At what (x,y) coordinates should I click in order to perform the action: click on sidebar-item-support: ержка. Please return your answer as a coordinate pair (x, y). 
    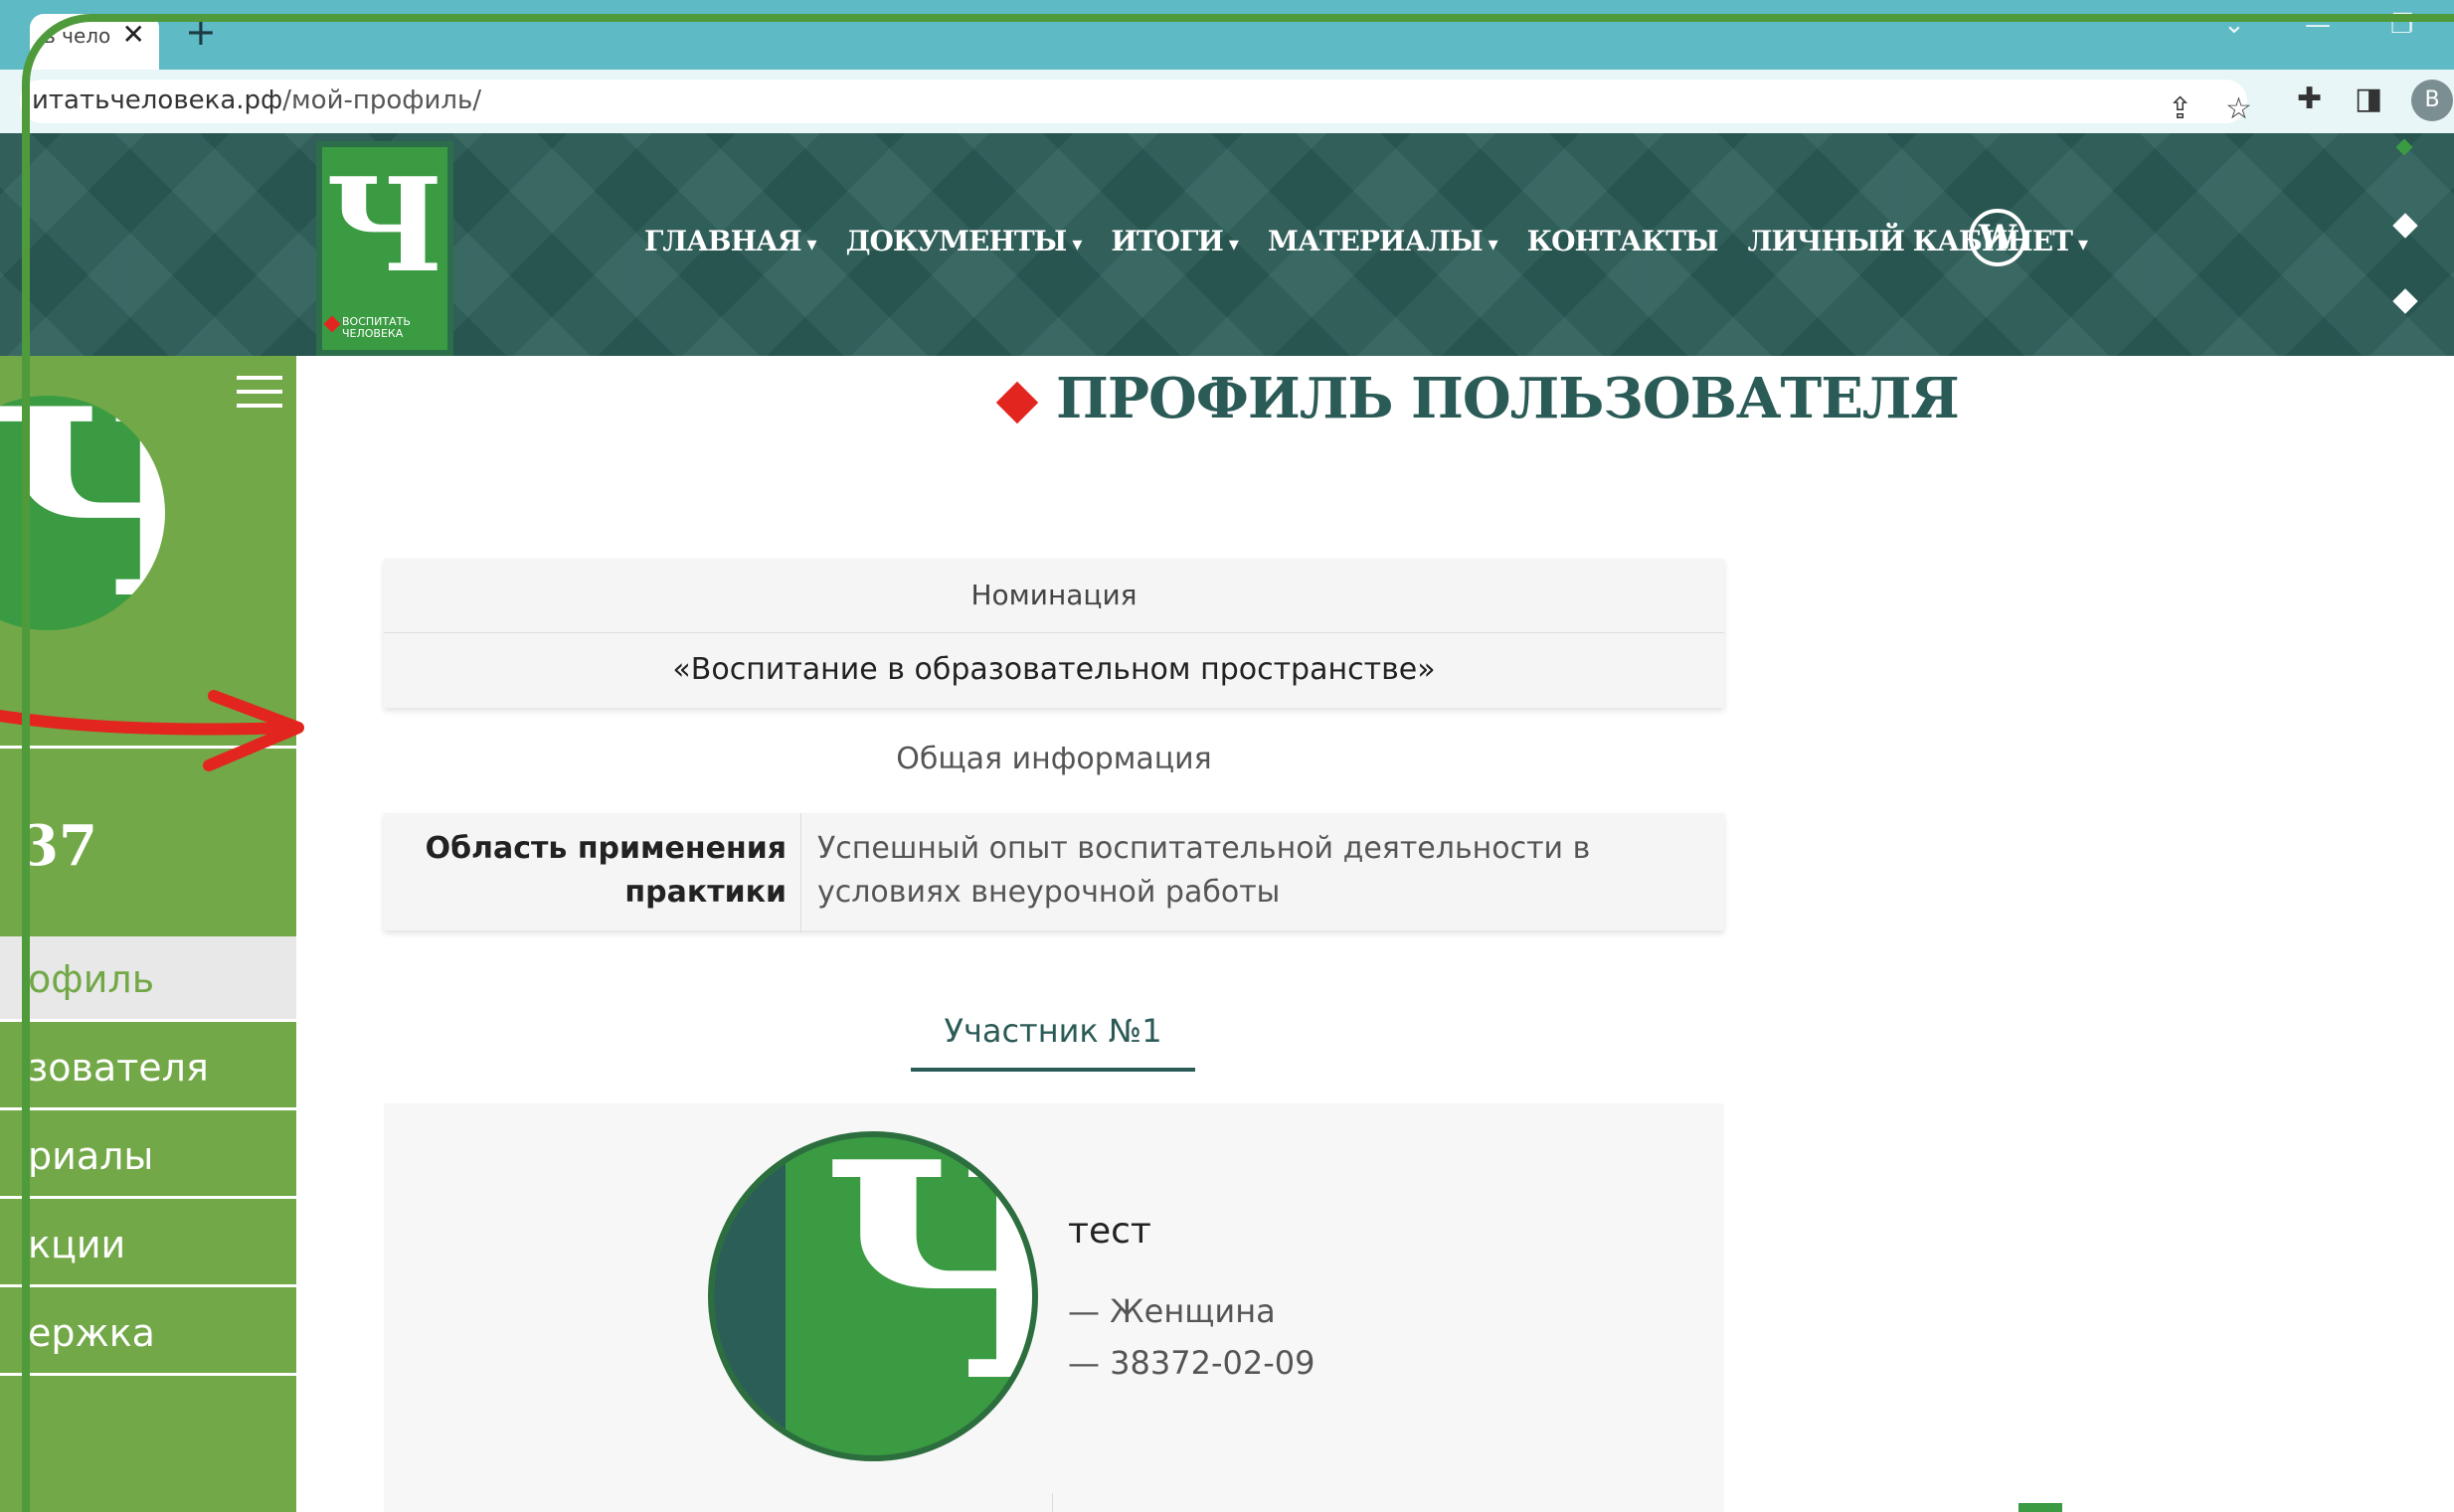
    Looking at the image, I should click on (148, 1333).